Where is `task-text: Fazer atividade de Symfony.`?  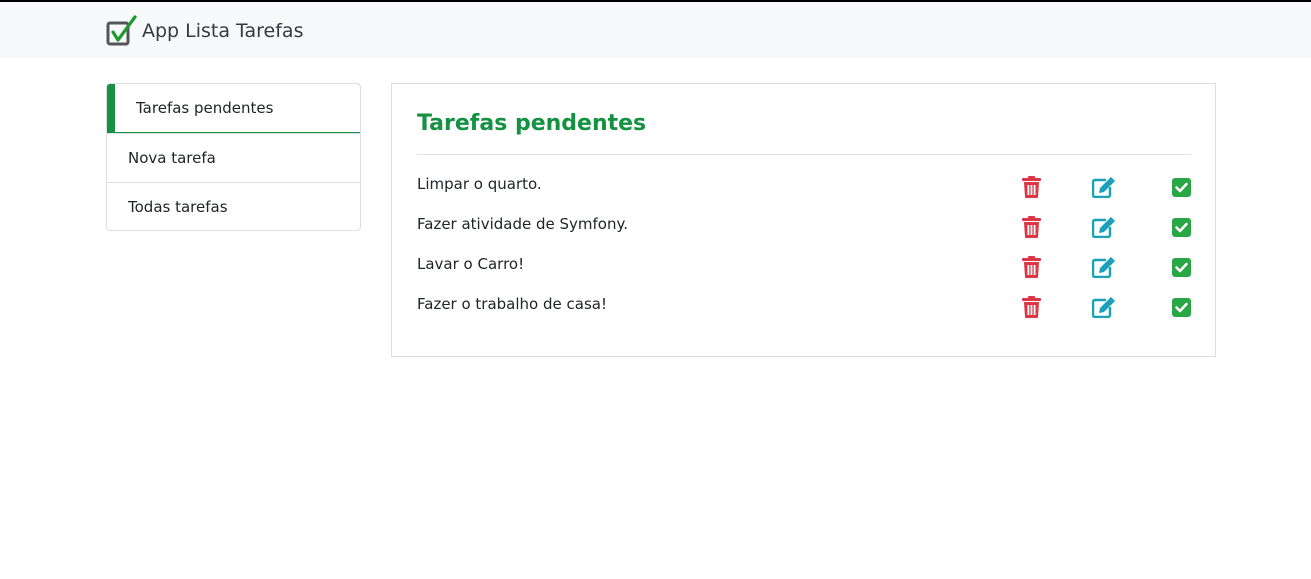
task-text: Fazer atividade de Symfony. is located at coordinates (522, 224).